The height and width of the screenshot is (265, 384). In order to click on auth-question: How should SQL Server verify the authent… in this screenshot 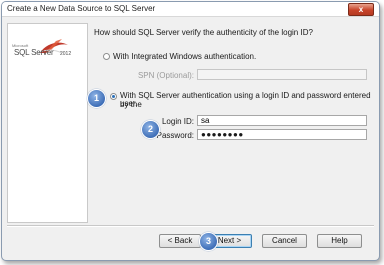, I will do `click(203, 32)`.